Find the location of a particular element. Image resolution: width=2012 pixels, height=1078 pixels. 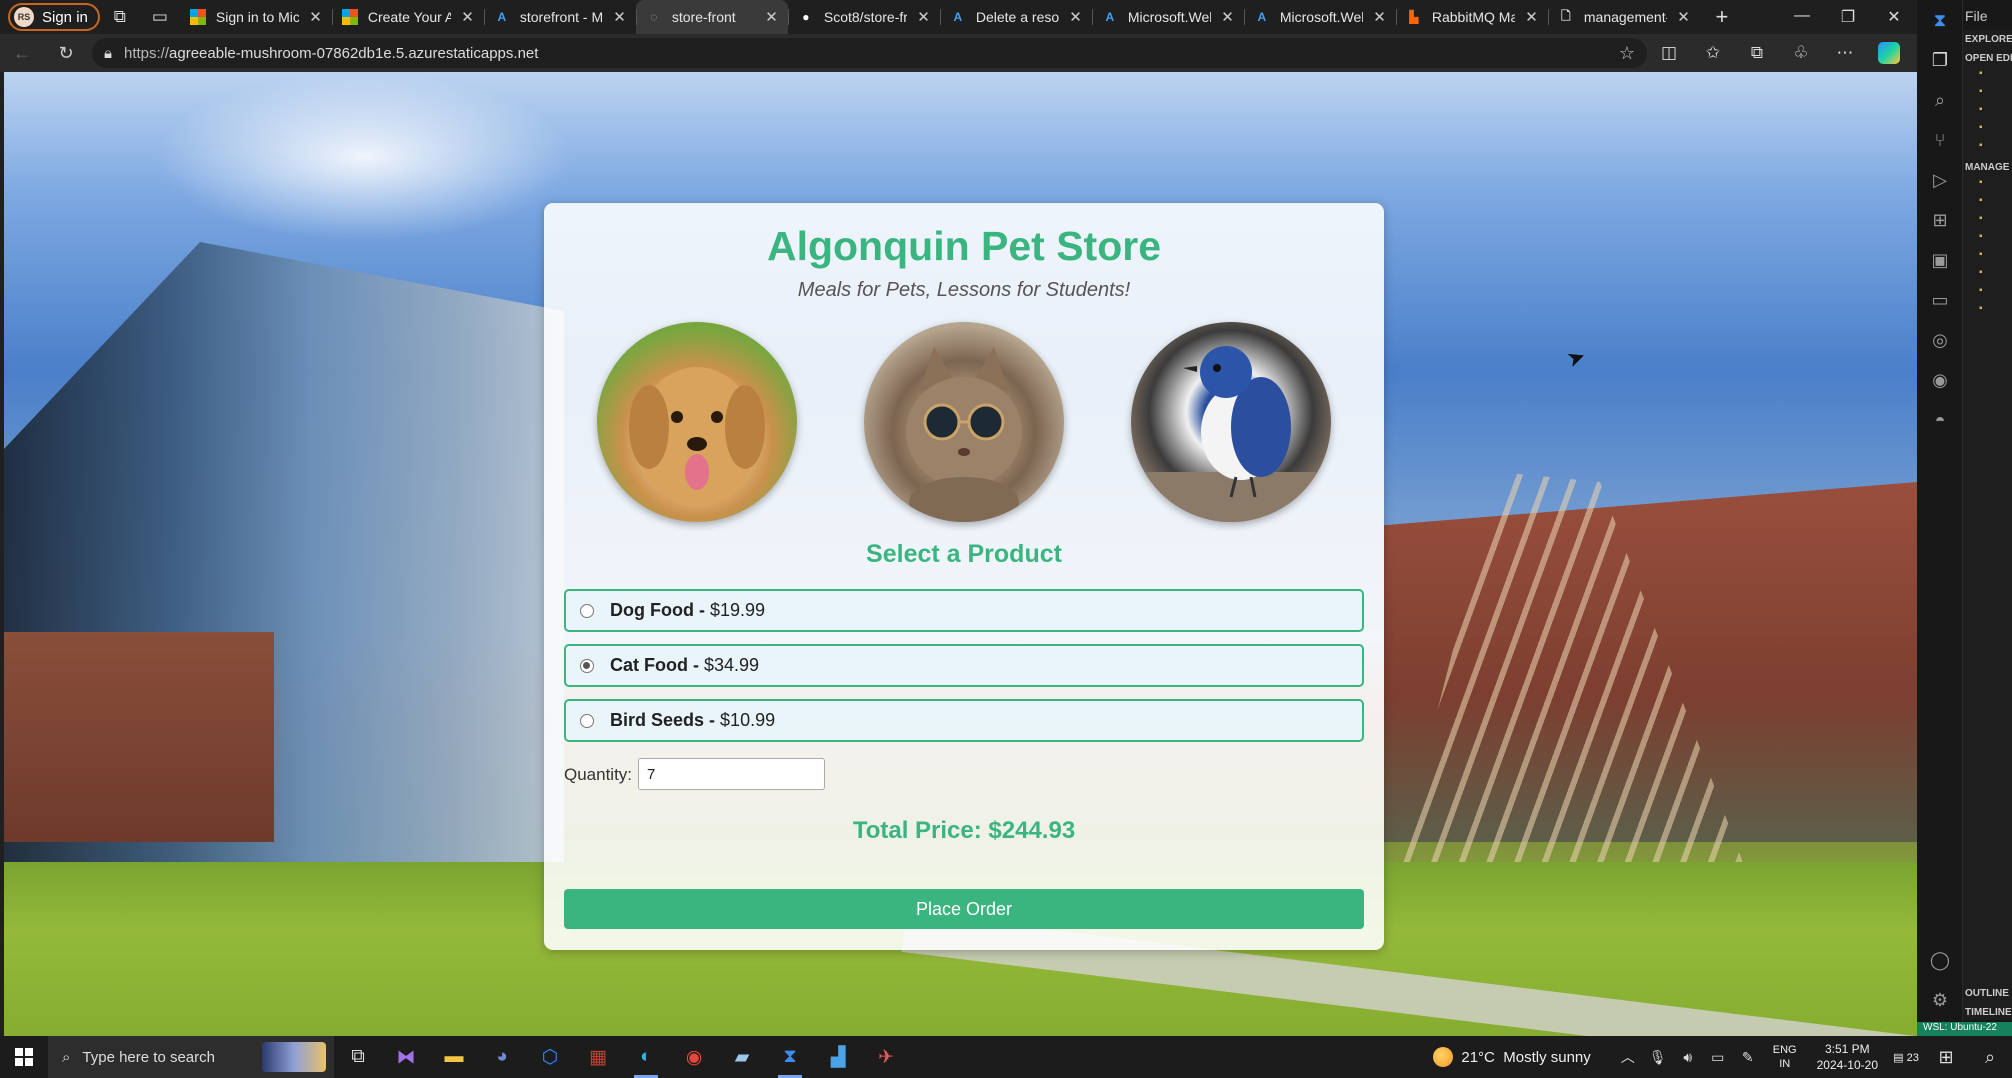

product-option-cat-food: Cat Food - $34.99 is located at coordinates (964, 665).